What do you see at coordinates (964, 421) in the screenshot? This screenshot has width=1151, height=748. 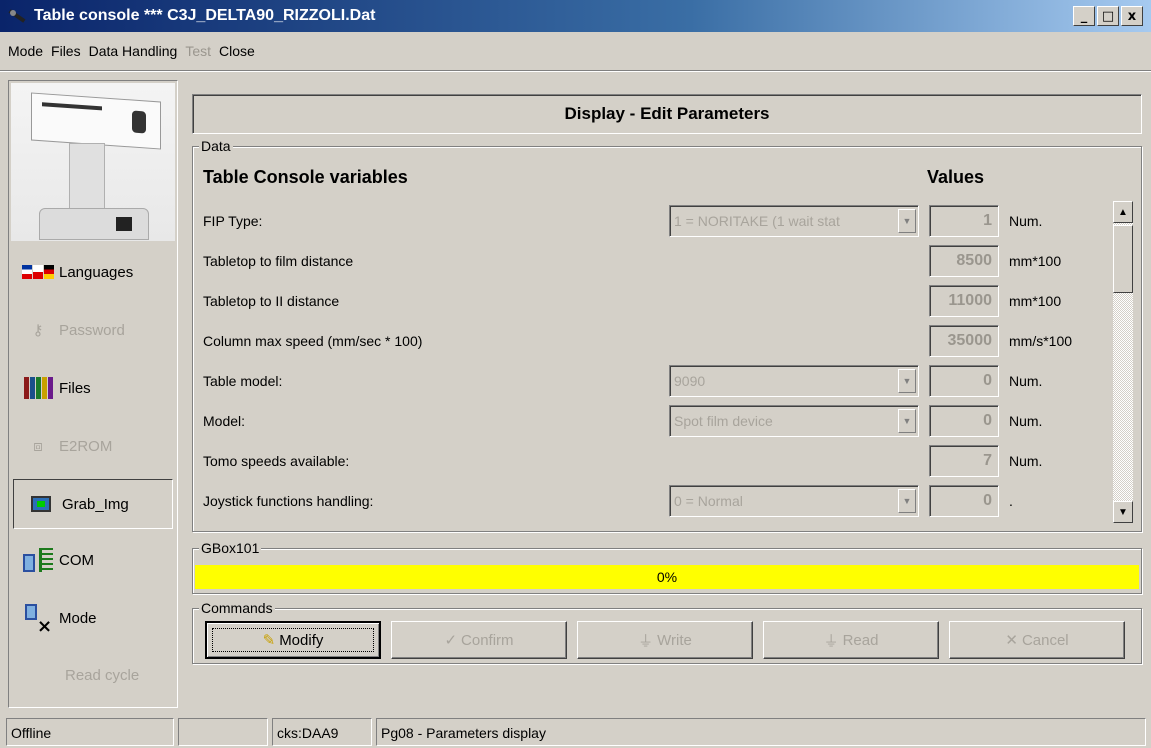 I see `model-value: 0` at bounding box center [964, 421].